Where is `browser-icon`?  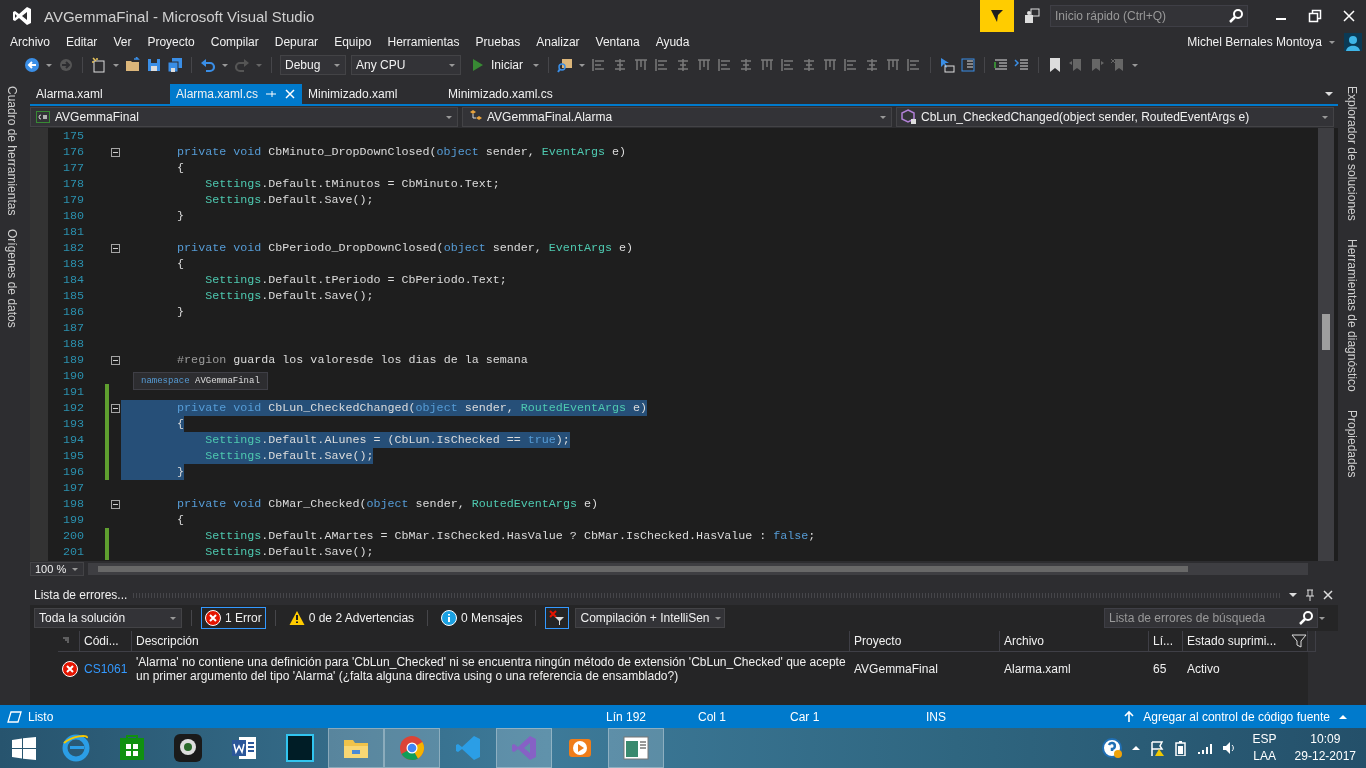
browser-icon is located at coordinates (76, 748).